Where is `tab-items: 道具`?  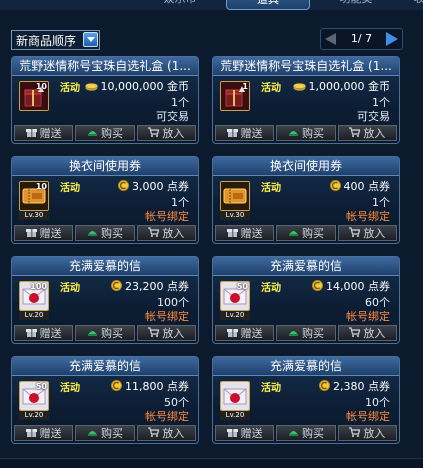 tab-items: 道具 is located at coordinates (268, 5).